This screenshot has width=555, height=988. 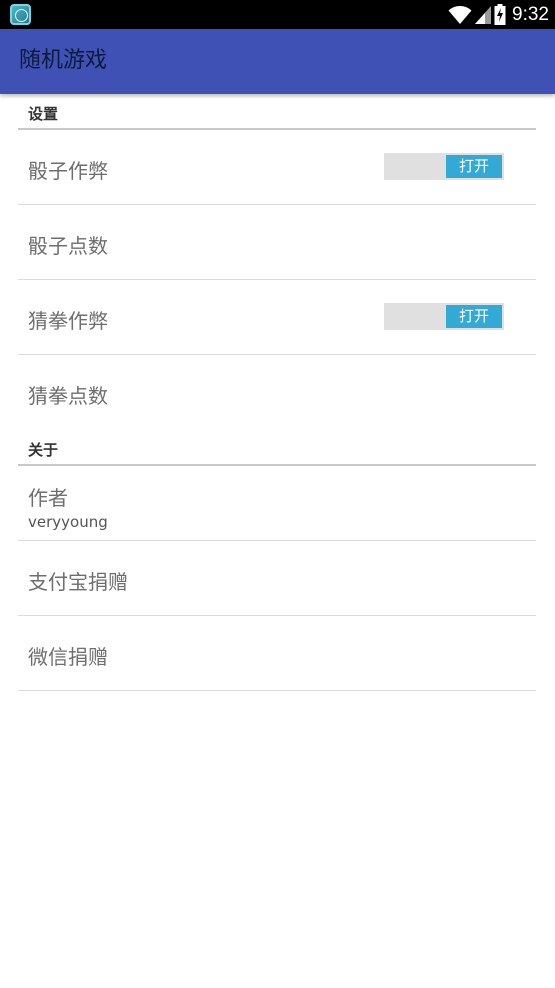 I want to click on battery-charging-icon, so click(x=500, y=14).